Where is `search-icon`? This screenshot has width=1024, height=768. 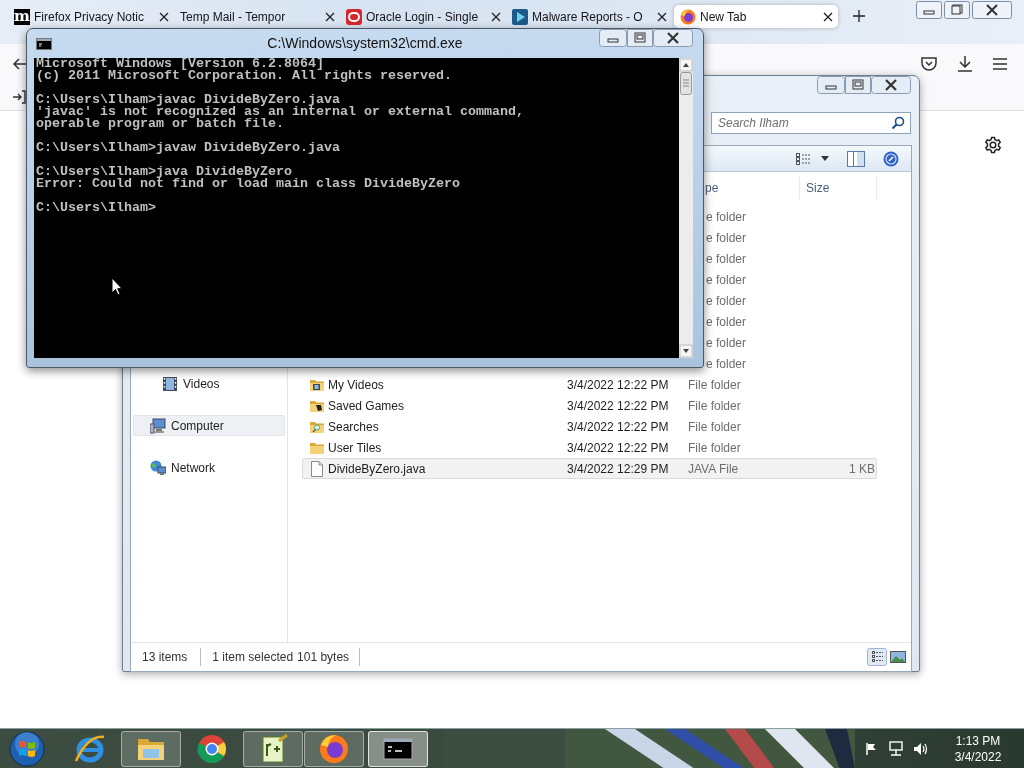 search-icon is located at coordinates (898, 123).